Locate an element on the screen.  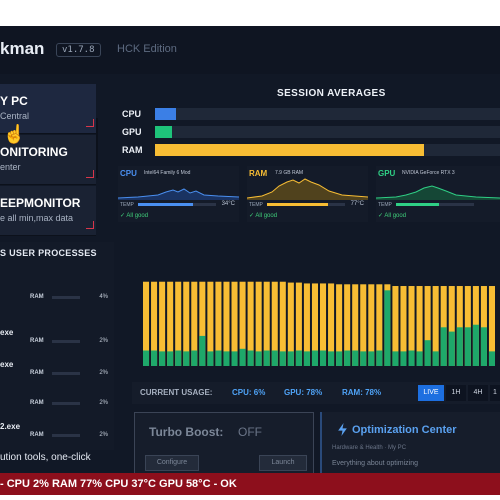
launch-button: Launch is located at coordinates (283, 463).